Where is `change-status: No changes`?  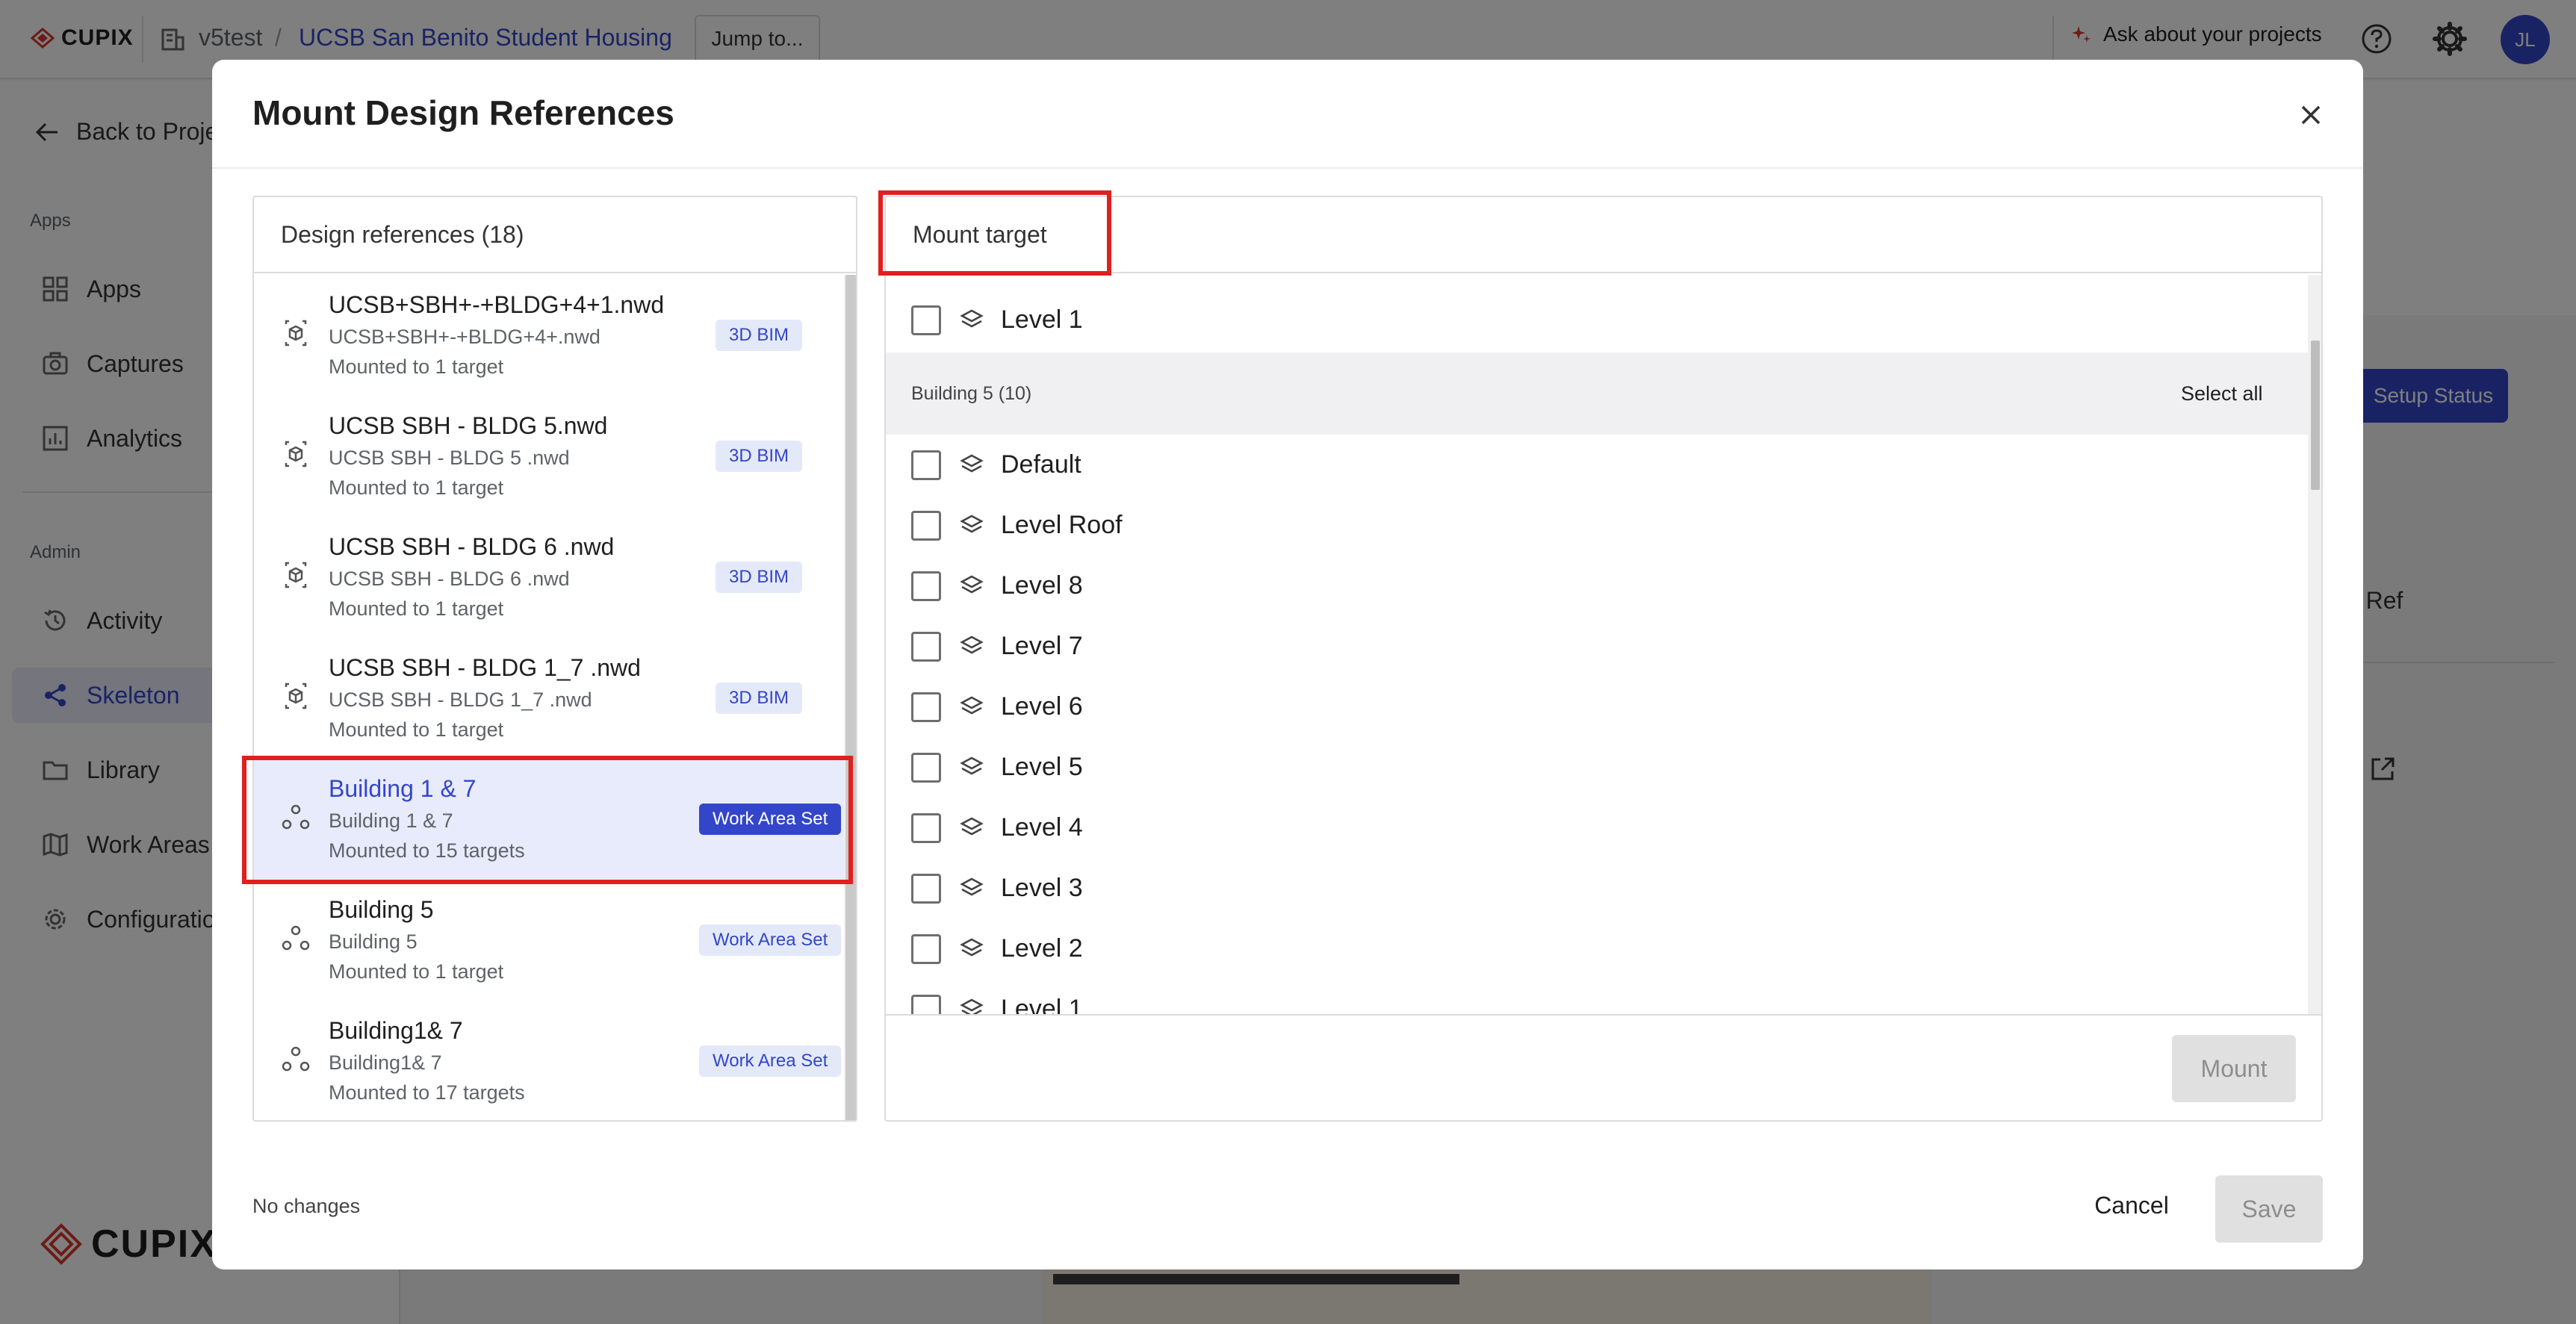
change-status: No changes is located at coordinates (306, 1206).